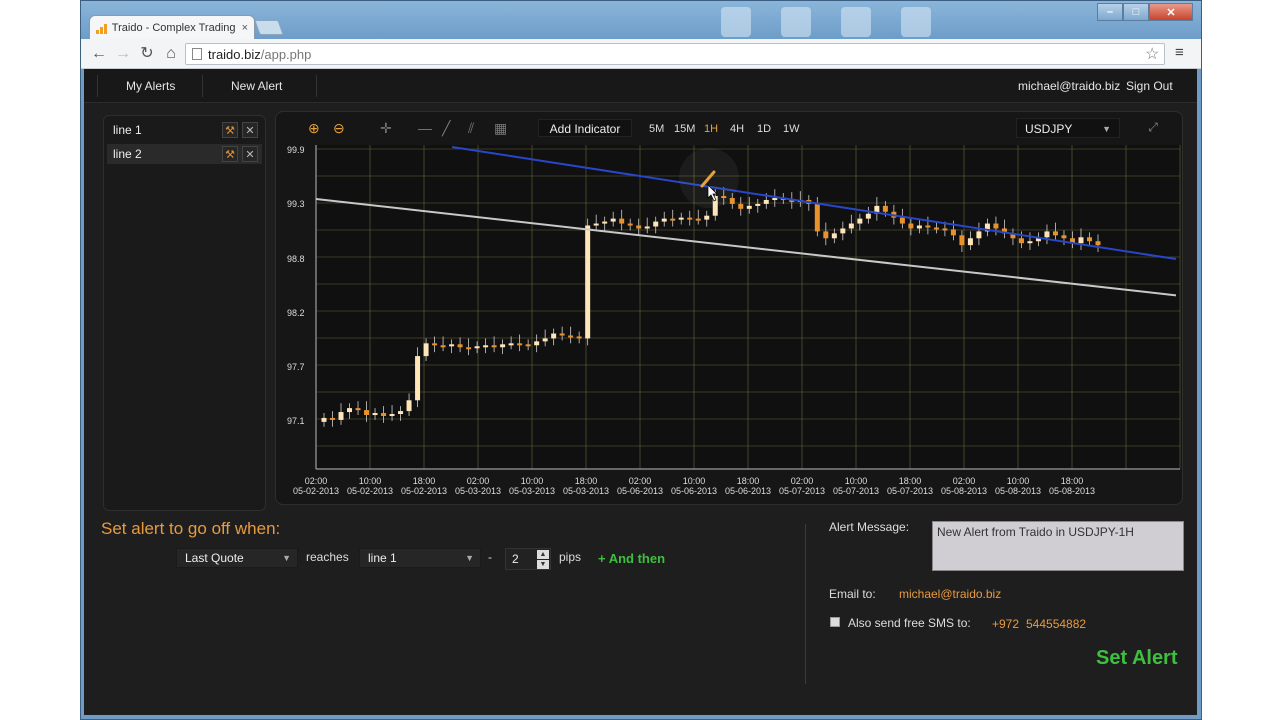 Image resolution: width=1280 pixels, height=720 pixels. What do you see at coordinates (1152, 54) in the screenshot?
I see `bookmark-star-icon: ☆` at bounding box center [1152, 54].